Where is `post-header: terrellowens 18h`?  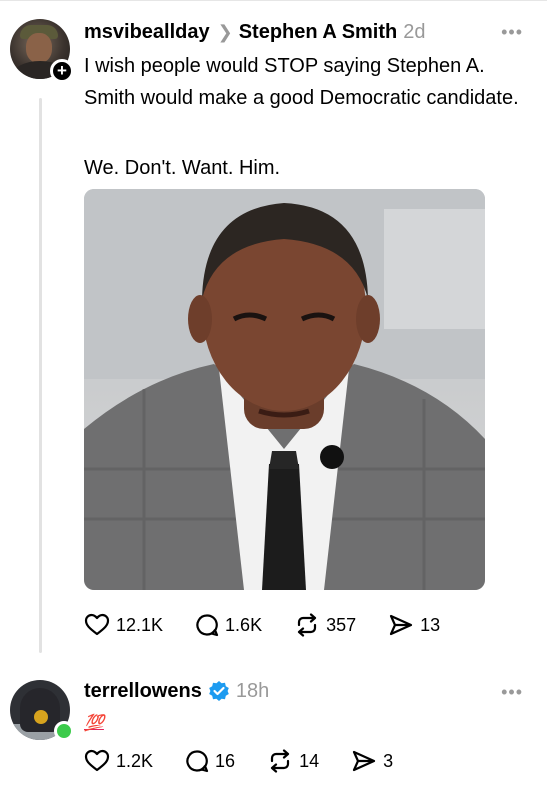
post-header: terrellowens 18h is located at coordinates (176, 691).